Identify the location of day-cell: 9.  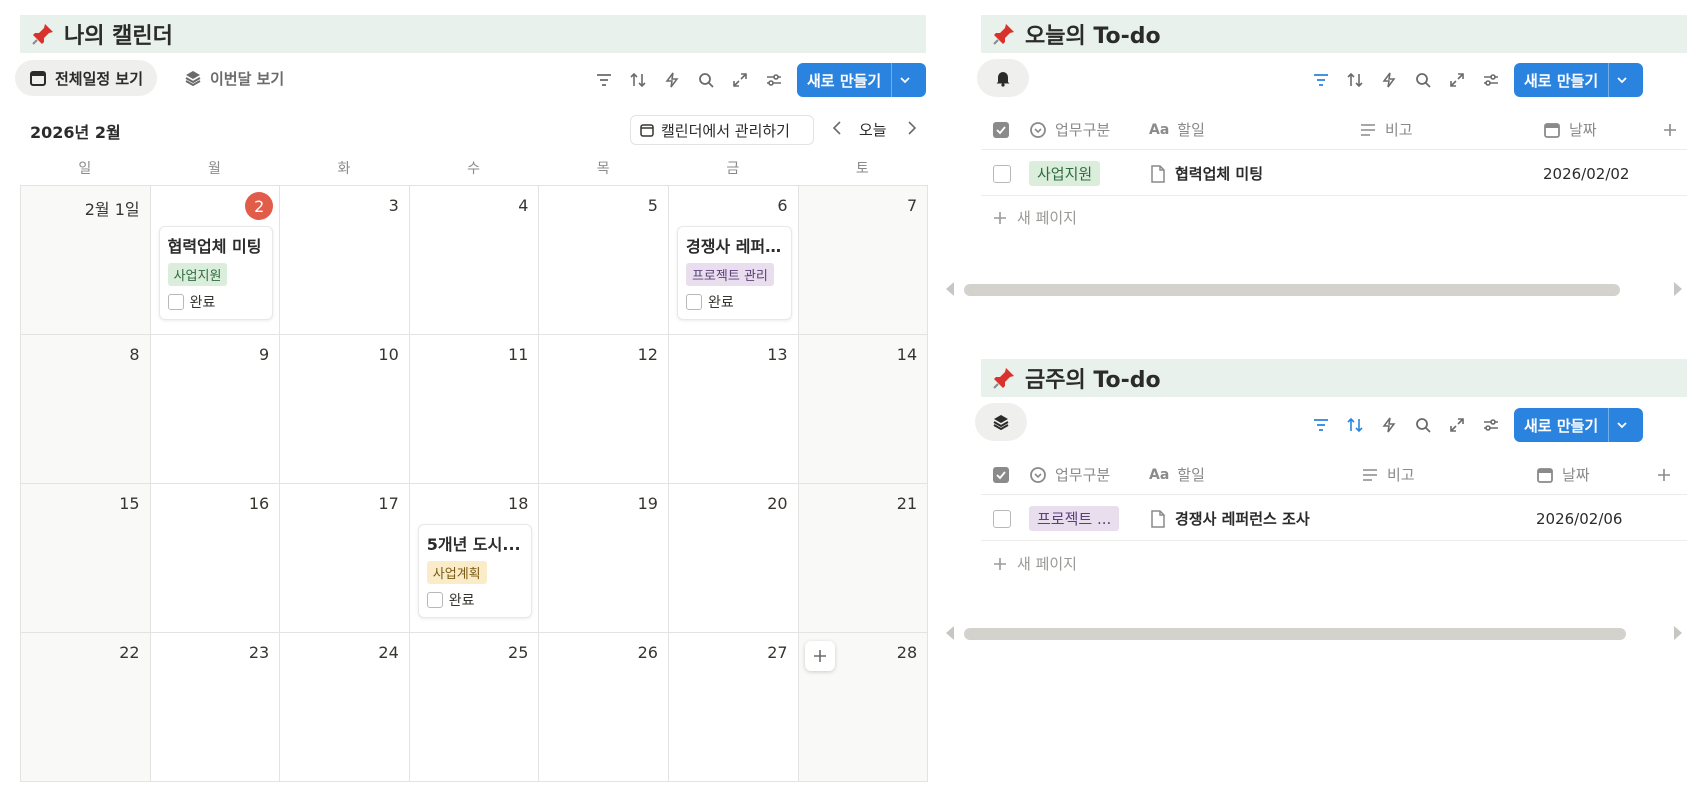
(215, 409).